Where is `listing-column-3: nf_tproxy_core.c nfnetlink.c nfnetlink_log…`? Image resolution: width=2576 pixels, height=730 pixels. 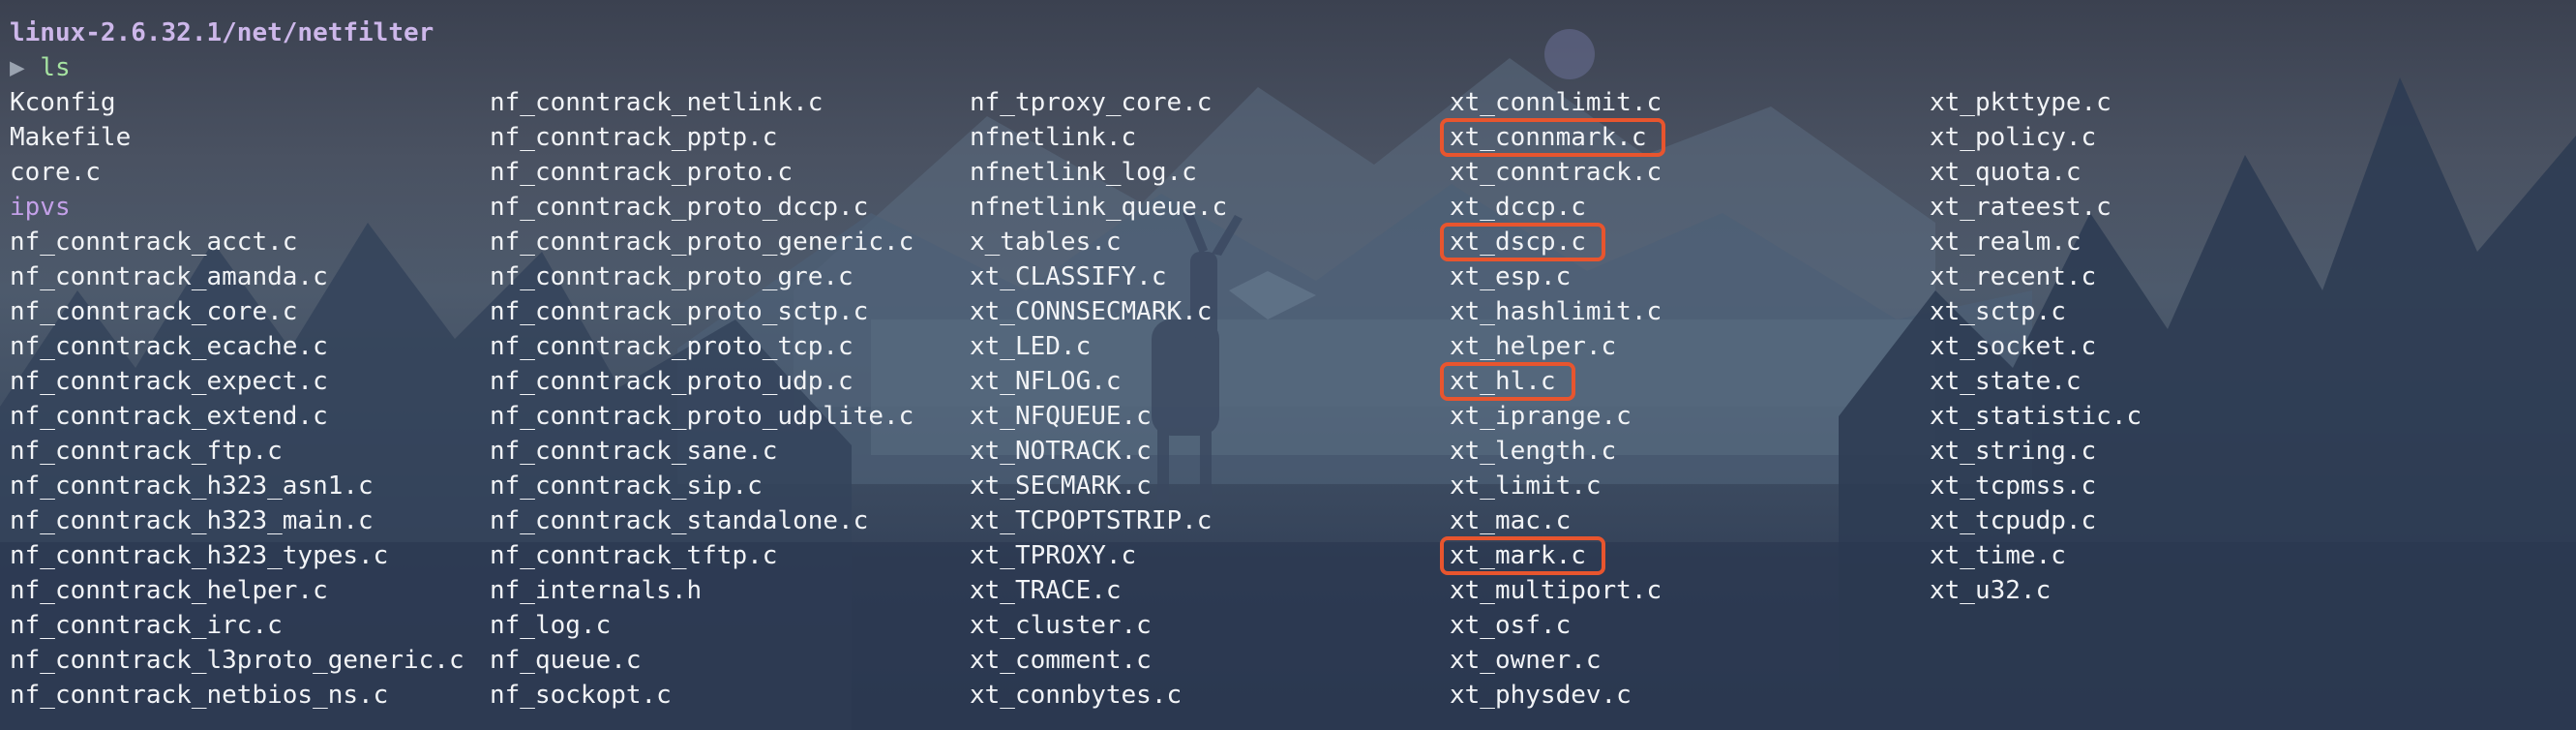
listing-column-3: nf_tproxy_core.c nfnetlink.c nfnetlink_log… is located at coordinates (1098, 399).